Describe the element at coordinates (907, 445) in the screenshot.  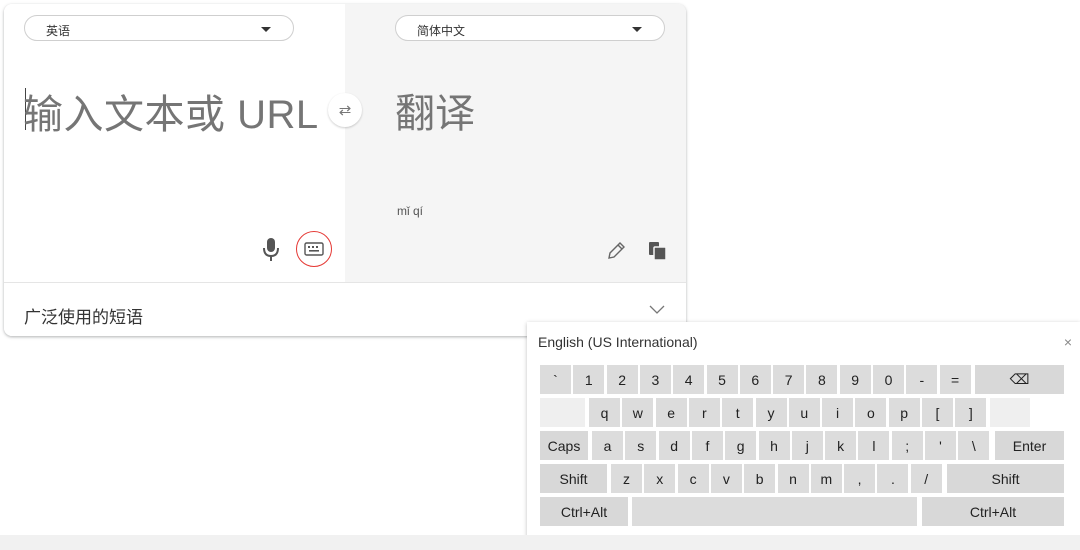
I see `key-9: ;` at that location.